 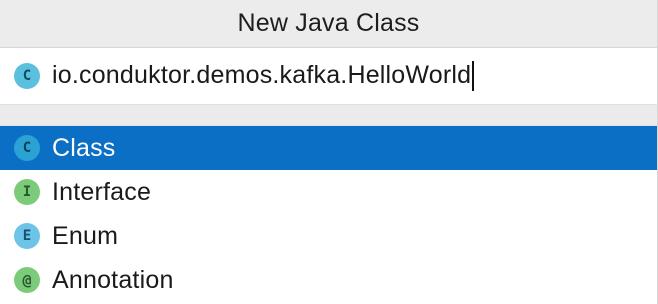 I want to click on text-caret, so click(x=473, y=76).